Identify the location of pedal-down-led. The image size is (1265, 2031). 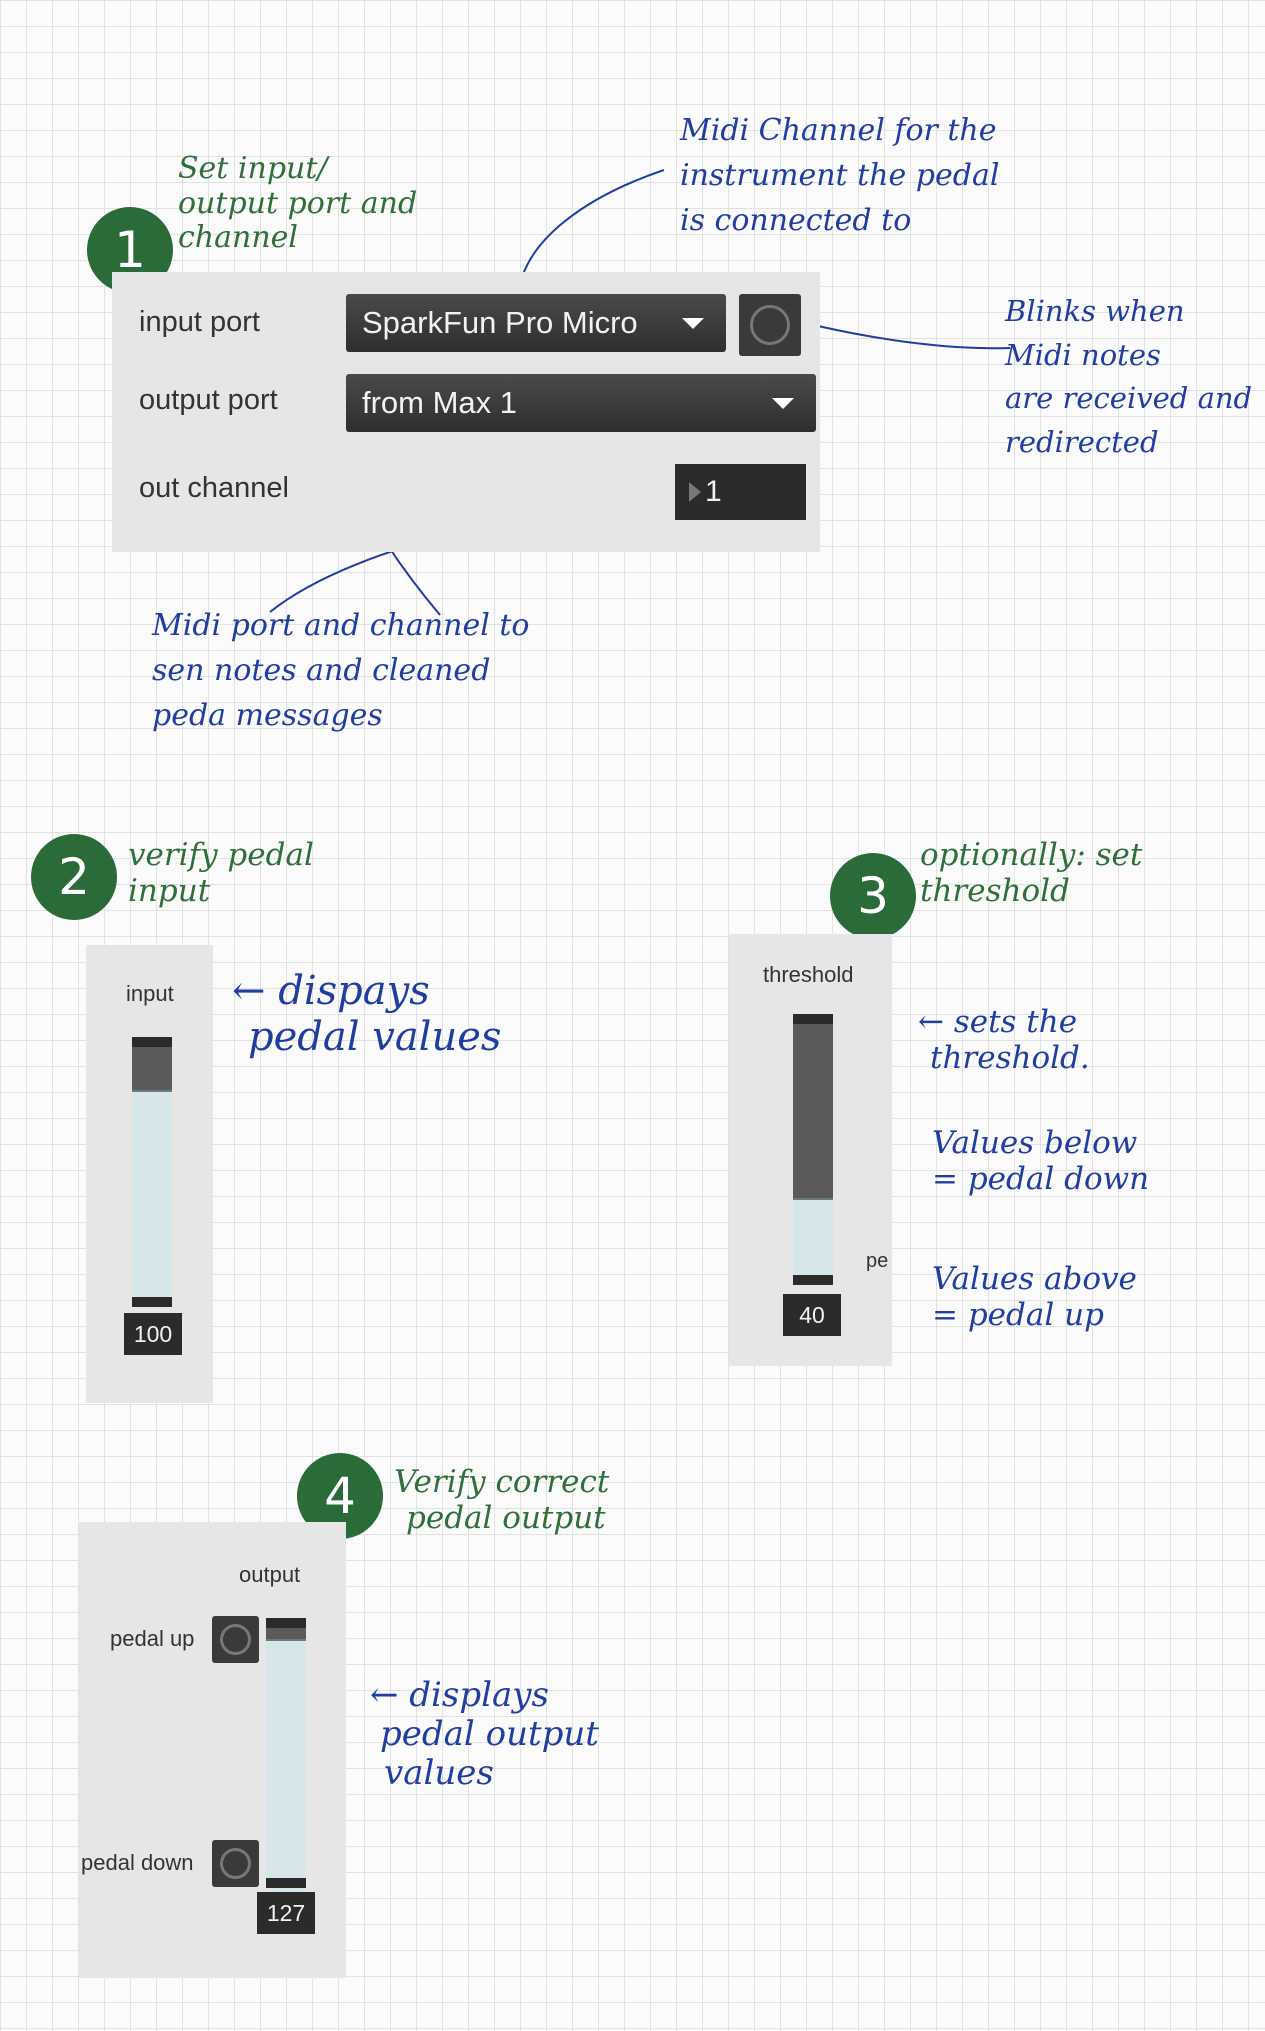
(235, 1863).